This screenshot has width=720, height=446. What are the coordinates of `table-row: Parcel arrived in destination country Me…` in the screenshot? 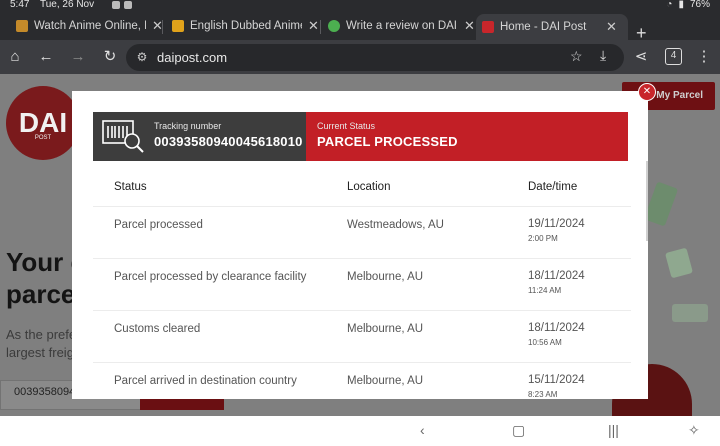 It's located at (362, 381).